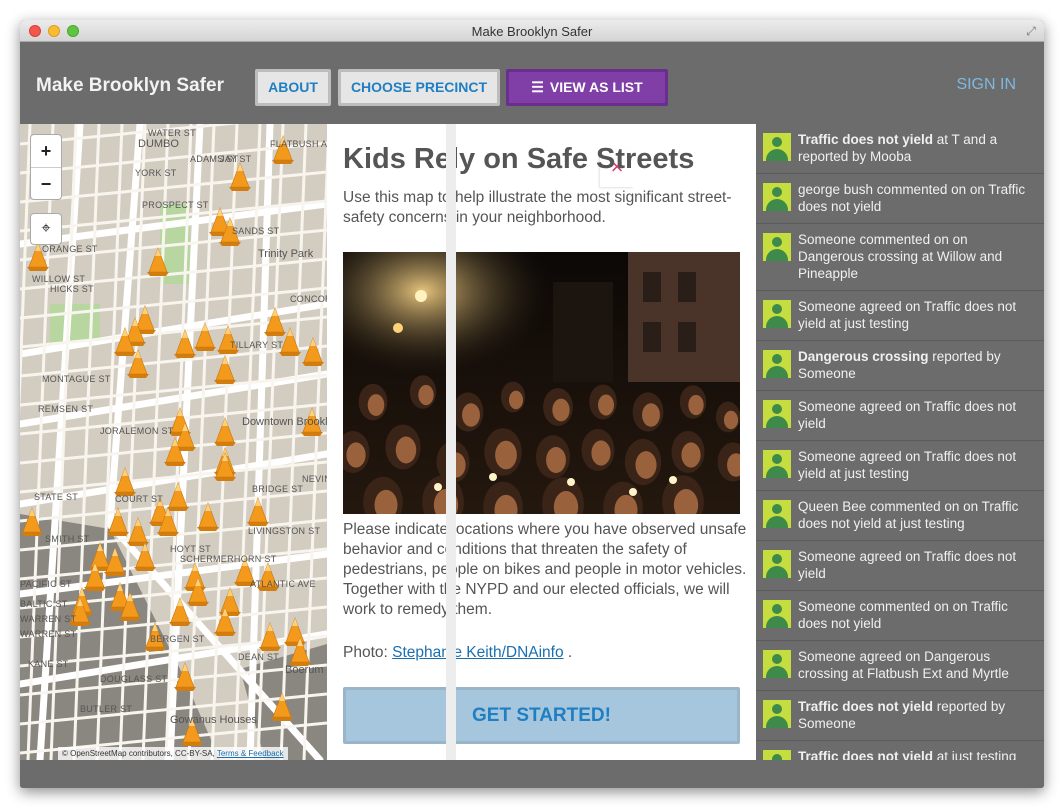 This screenshot has width=1064, height=808. I want to click on window-titlebar: Make Brooklyn Safer ⤢, so click(532, 31).